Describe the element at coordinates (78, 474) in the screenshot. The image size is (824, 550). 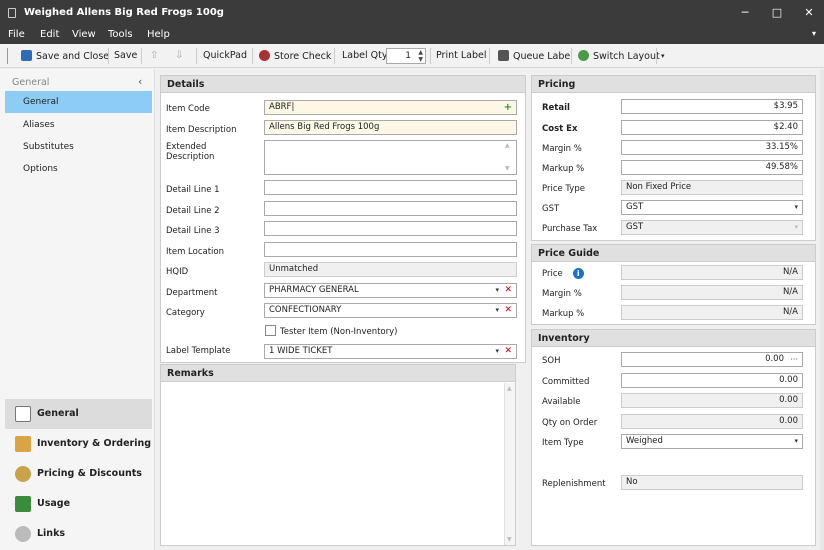
I see `nav-pricing-discounts: Pricing & Discounts` at that location.